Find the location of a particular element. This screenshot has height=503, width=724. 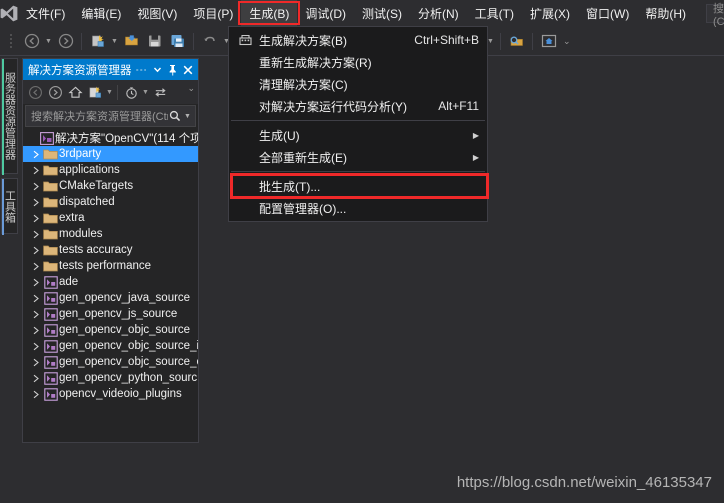

menu-build-project: 生成(U) ▶ is located at coordinates (358, 135).